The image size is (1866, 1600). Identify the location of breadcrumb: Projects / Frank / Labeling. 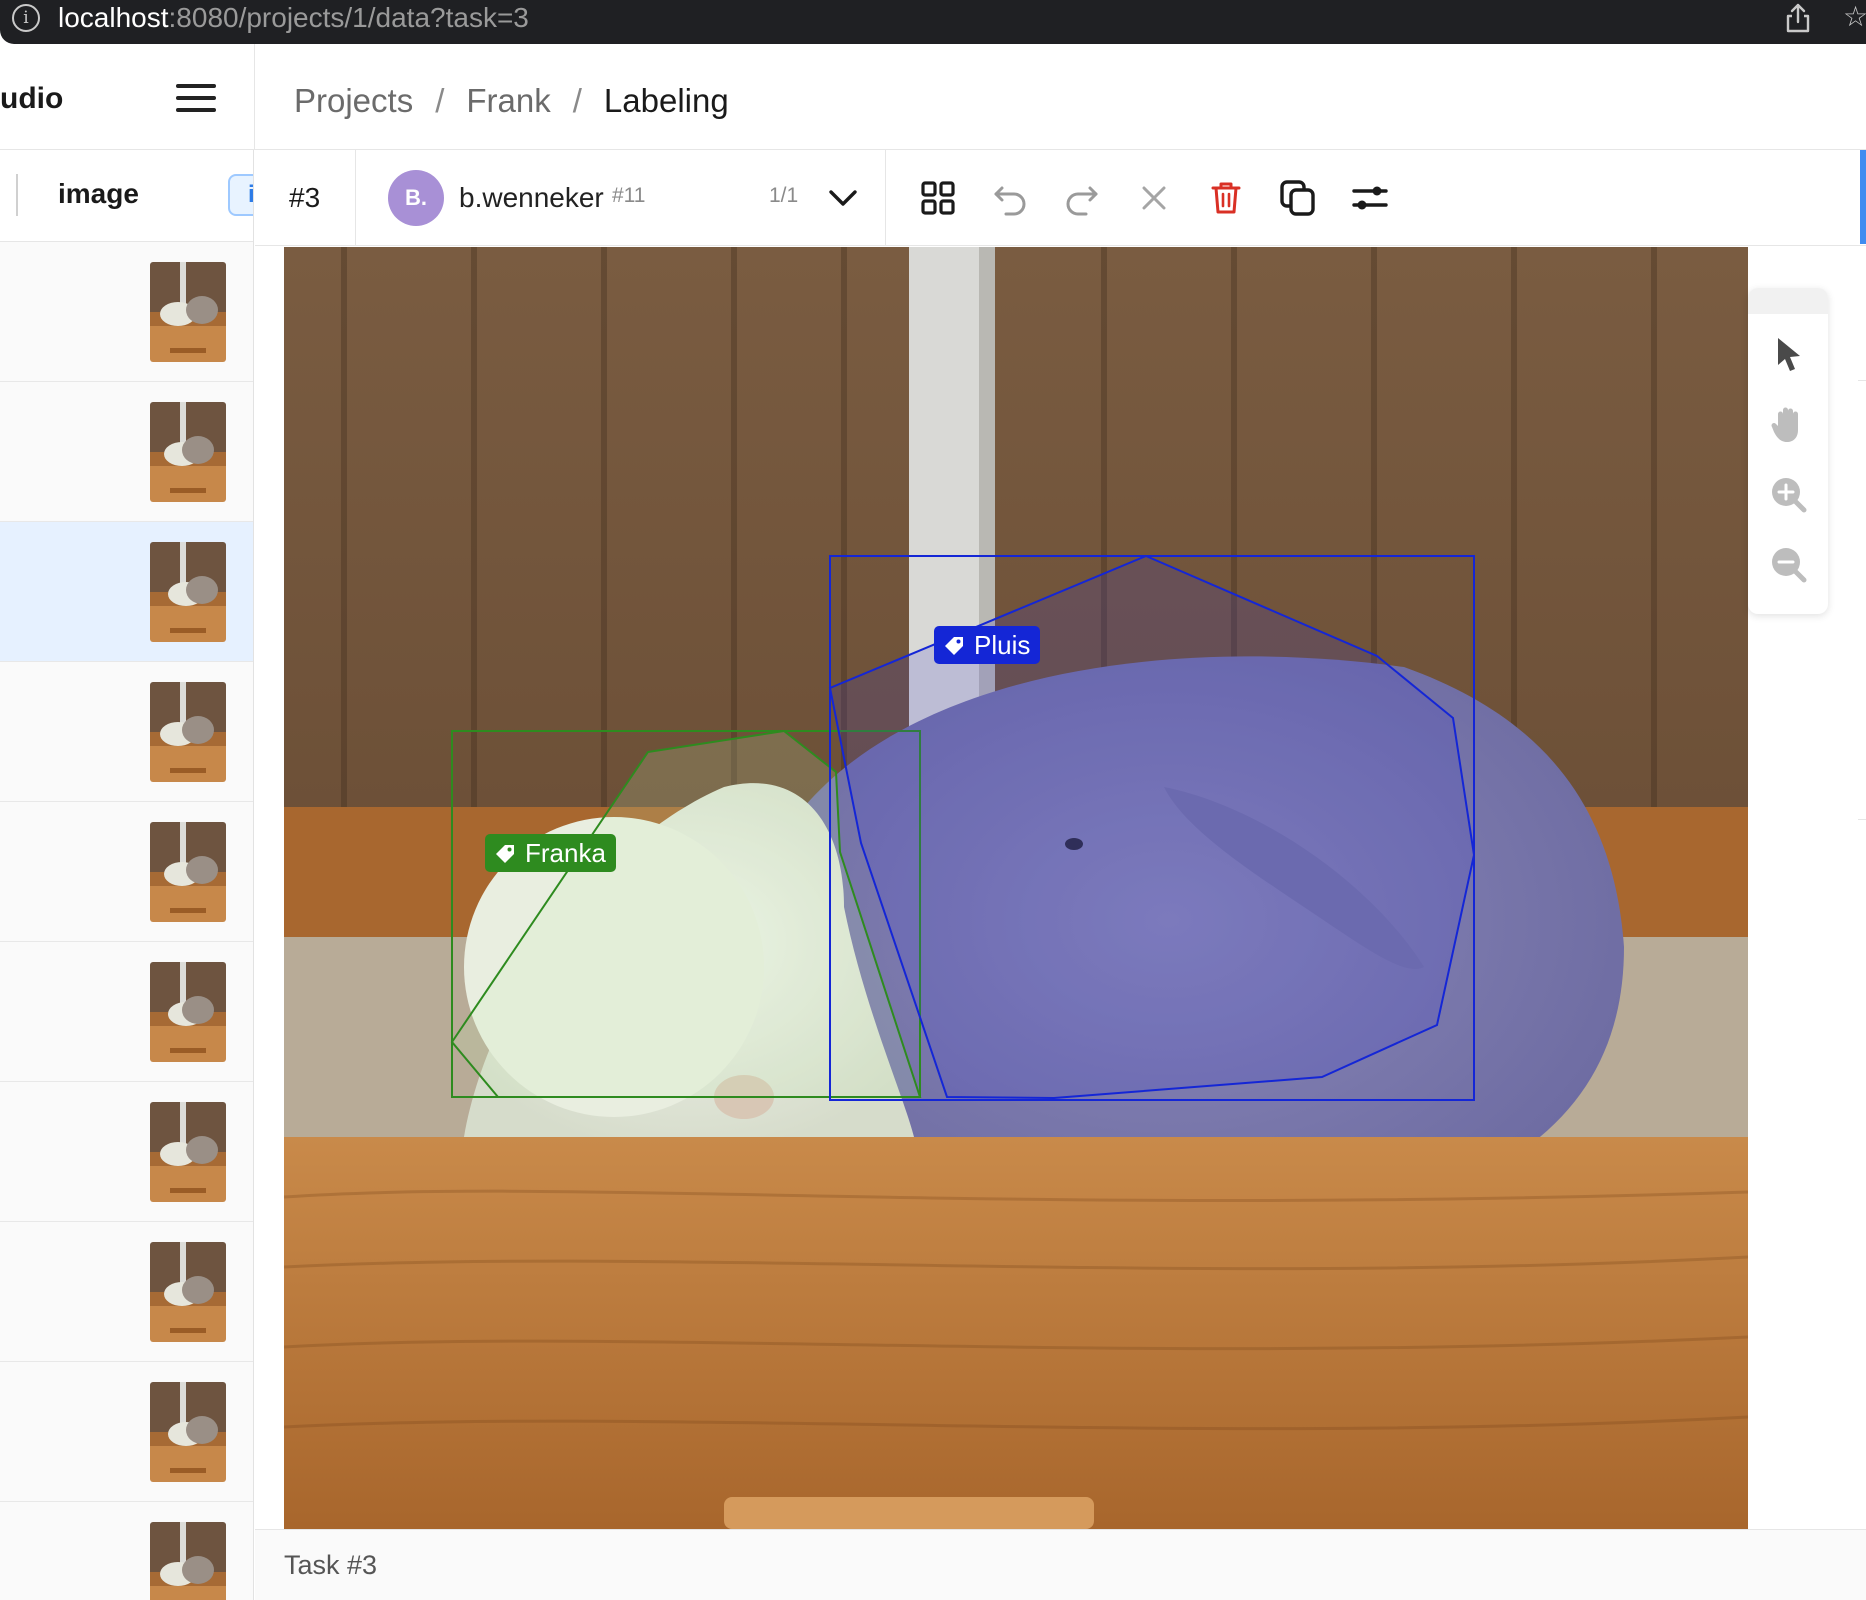
(511, 100).